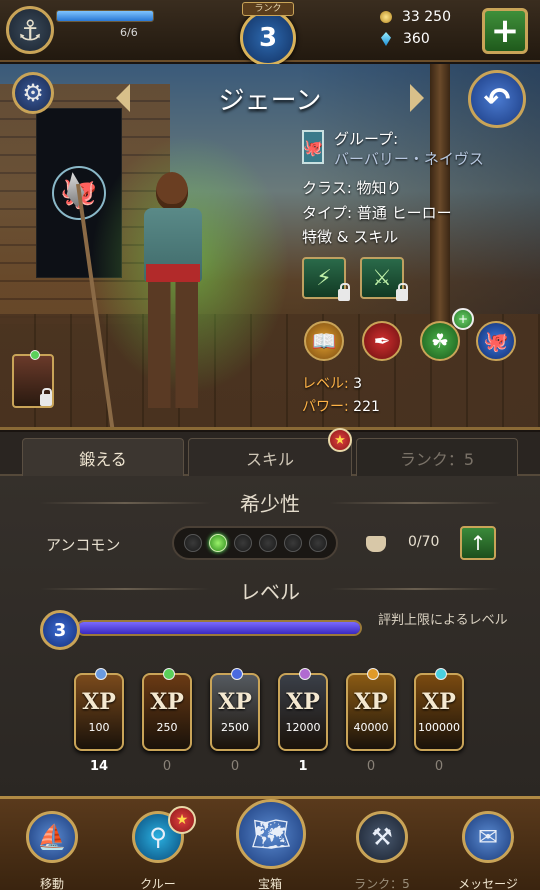  I want to click on level-badge: 3, so click(60, 630).